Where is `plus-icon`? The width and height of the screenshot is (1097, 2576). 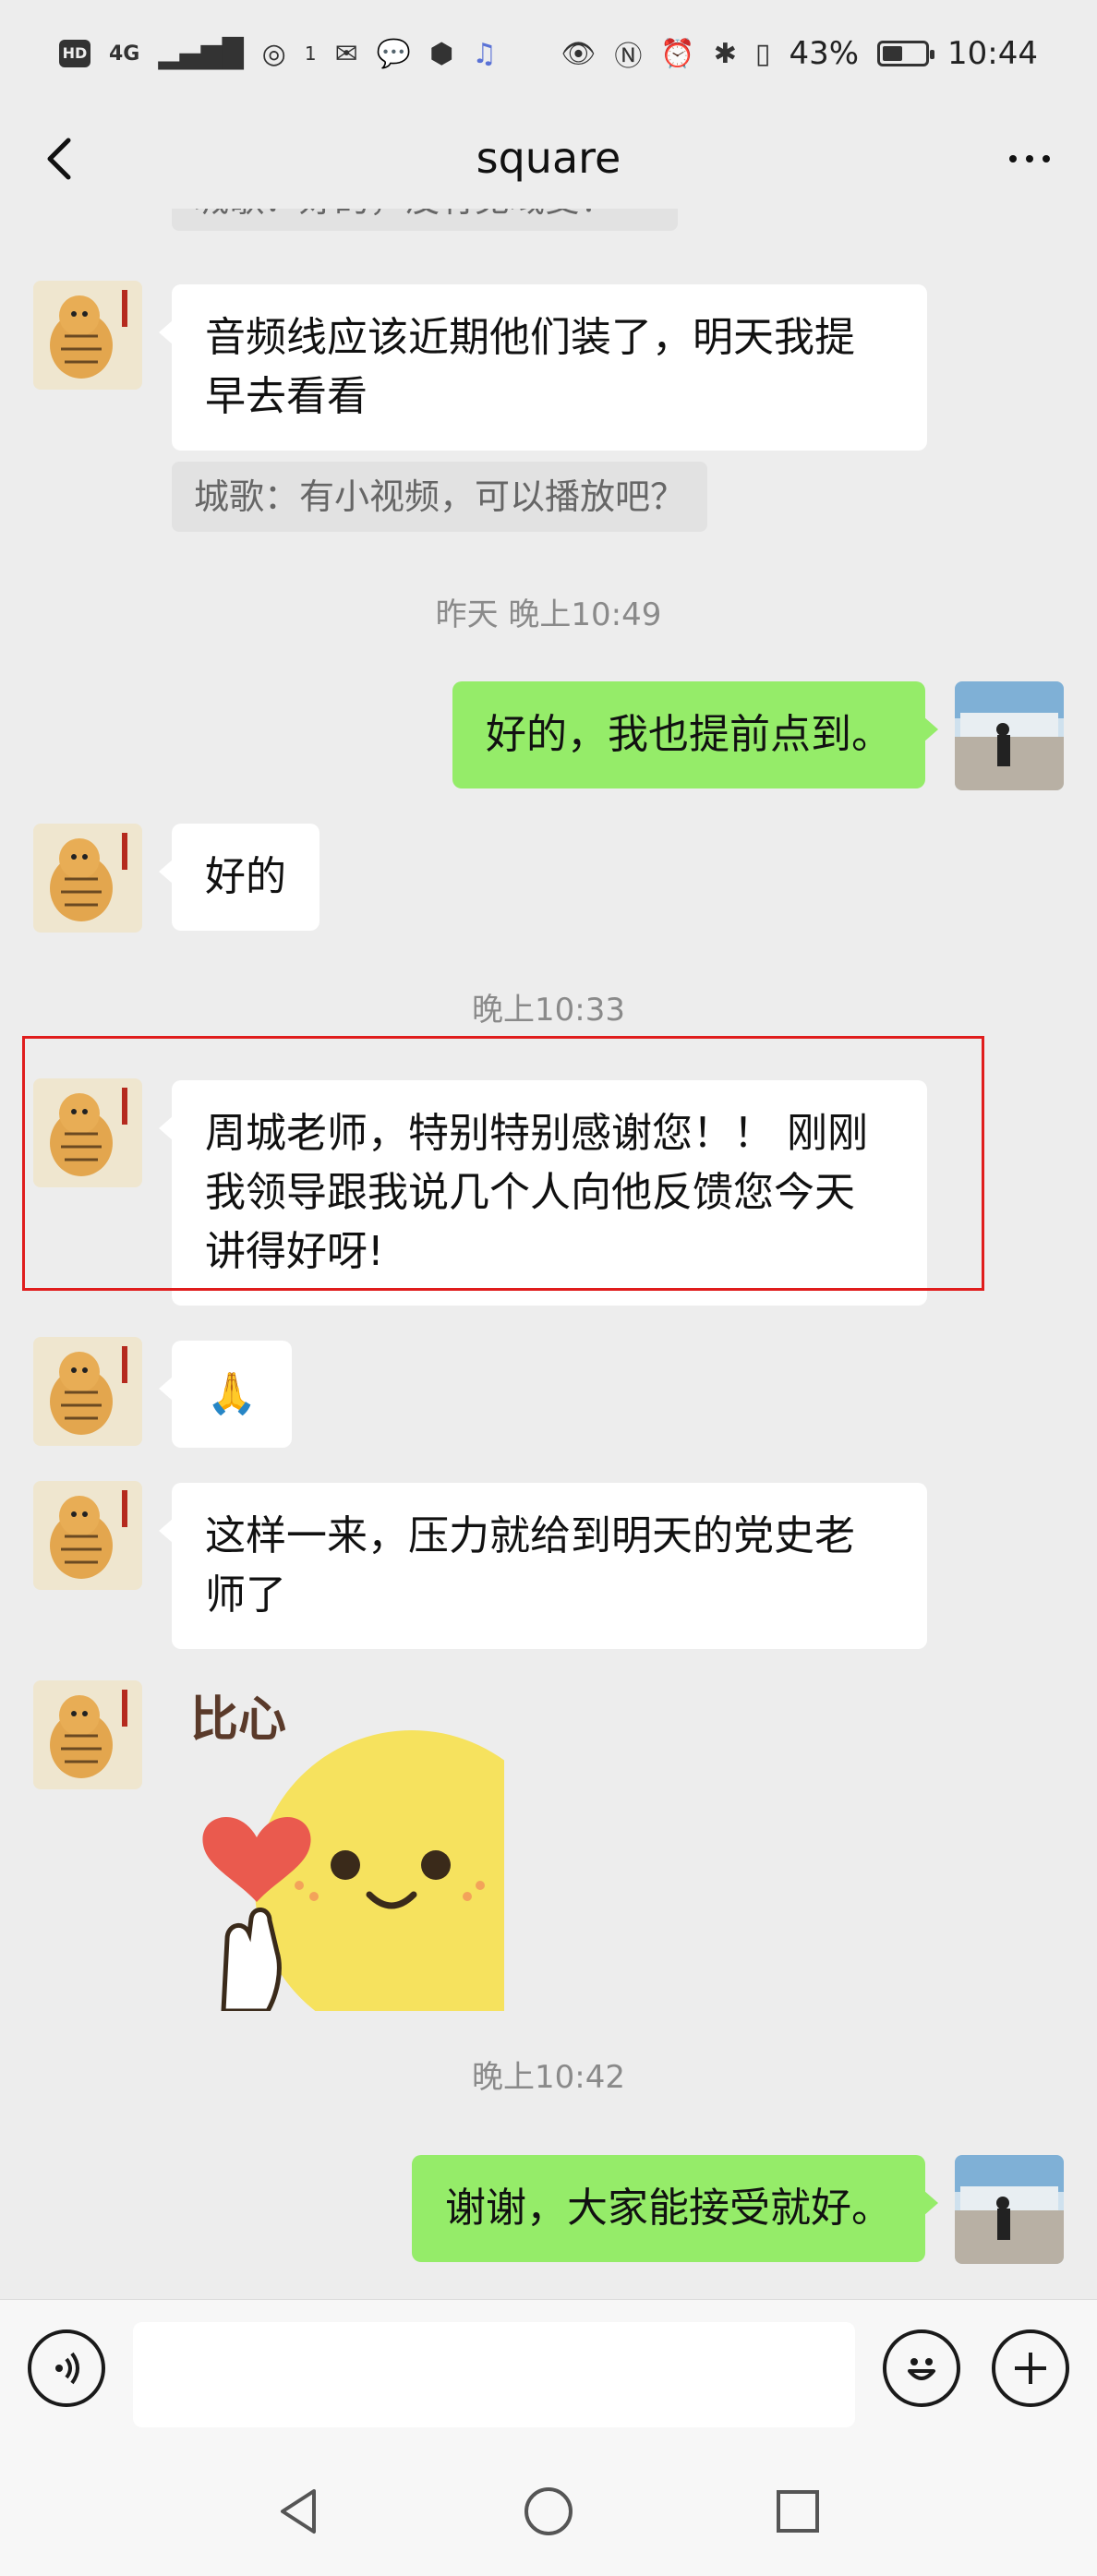 plus-icon is located at coordinates (1030, 2368).